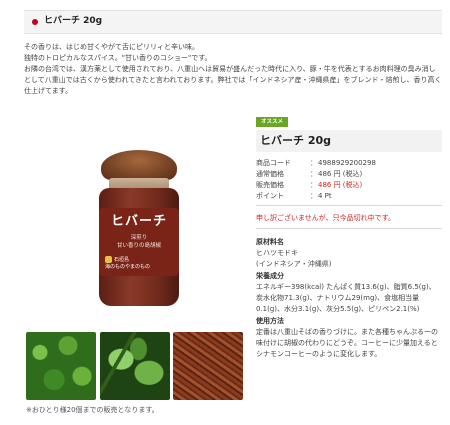 This screenshot has width=450, height=425. What do you see at coordinates (61, 366) in the screenshot?
I see `thumb-leaves-photo` at bounding box center [61, 366].